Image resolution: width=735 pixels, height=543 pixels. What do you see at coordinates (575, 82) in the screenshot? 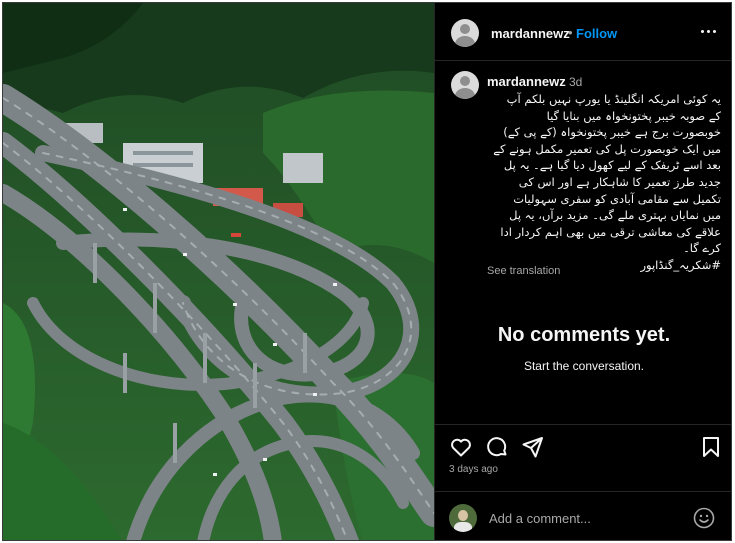
I see `caption-timestamp: 3d` at bounding box center [575, 82].